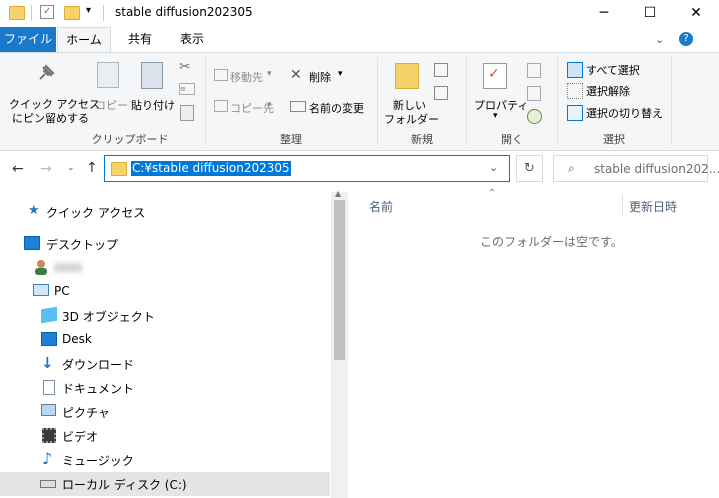 Image resolution: width=719 pixels, height=498 pixels. Describe the element at coordinates (41, 267) in the screenshot. I see `user-icon` at that location.